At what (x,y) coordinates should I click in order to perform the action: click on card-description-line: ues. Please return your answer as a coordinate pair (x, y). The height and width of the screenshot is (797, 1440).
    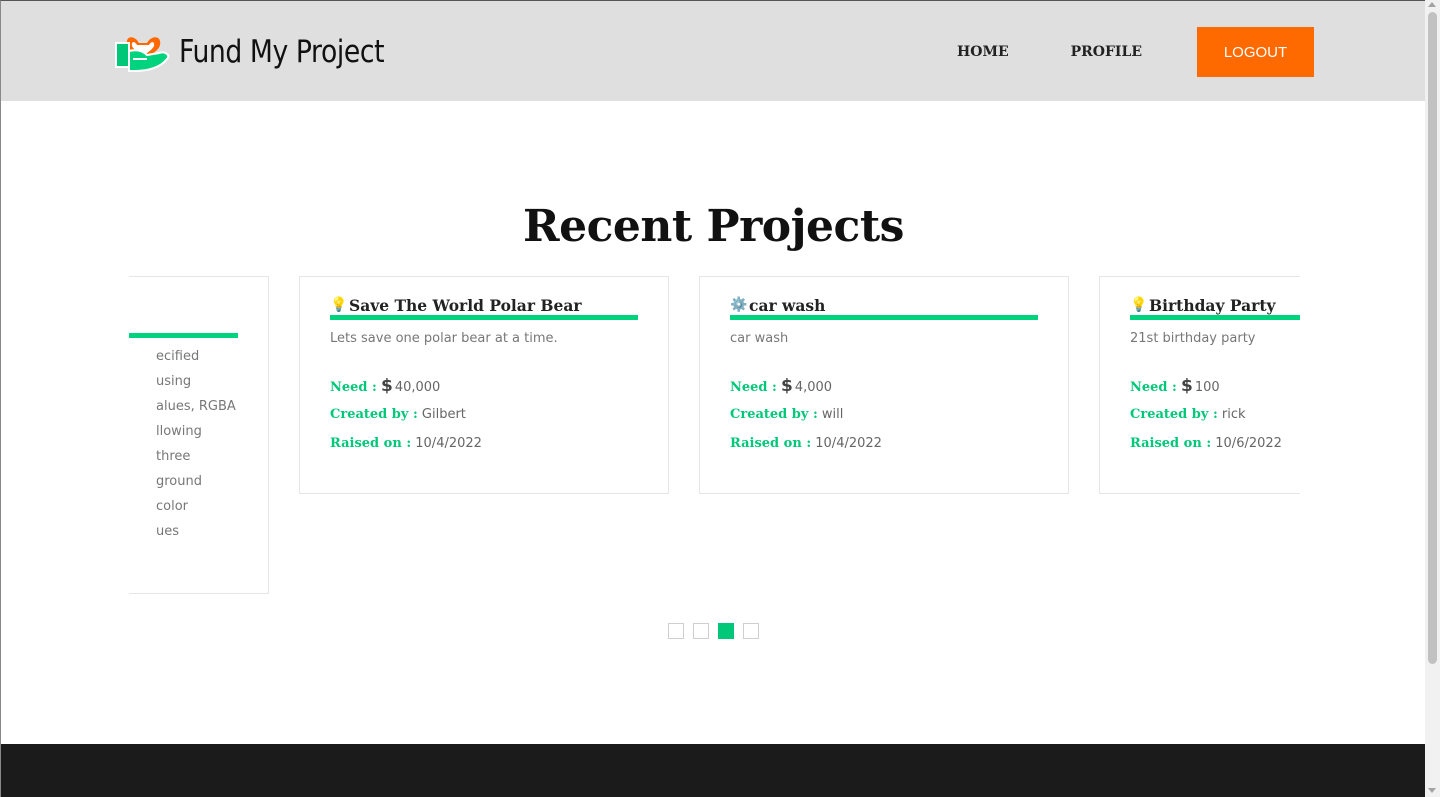
    Looking at the image, I should click on (168, 531).